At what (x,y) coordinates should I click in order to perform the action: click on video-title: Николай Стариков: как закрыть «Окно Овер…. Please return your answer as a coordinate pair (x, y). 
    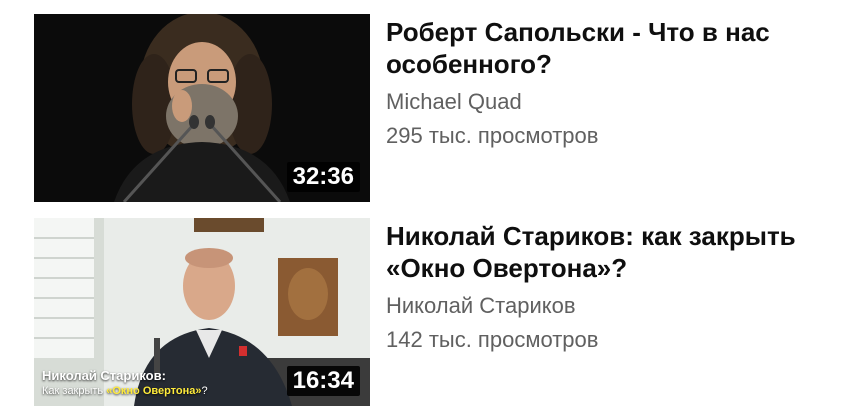
    Looking at the image, I should click on (610, 251).